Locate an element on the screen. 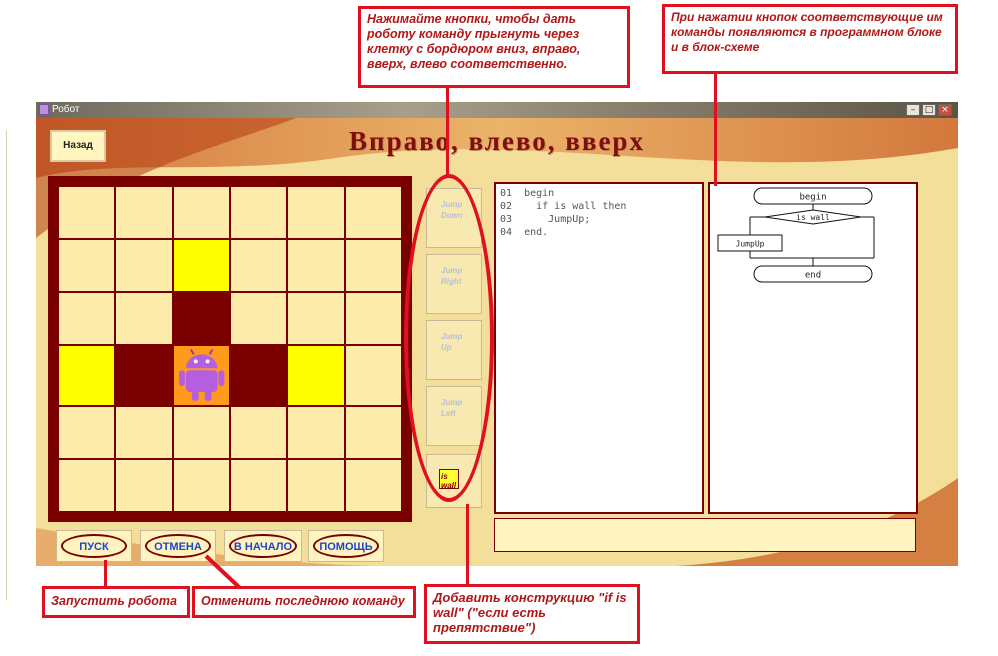 This screenshot has width=998, height=656. board-cell-robot is located at coordinates (201, 375).